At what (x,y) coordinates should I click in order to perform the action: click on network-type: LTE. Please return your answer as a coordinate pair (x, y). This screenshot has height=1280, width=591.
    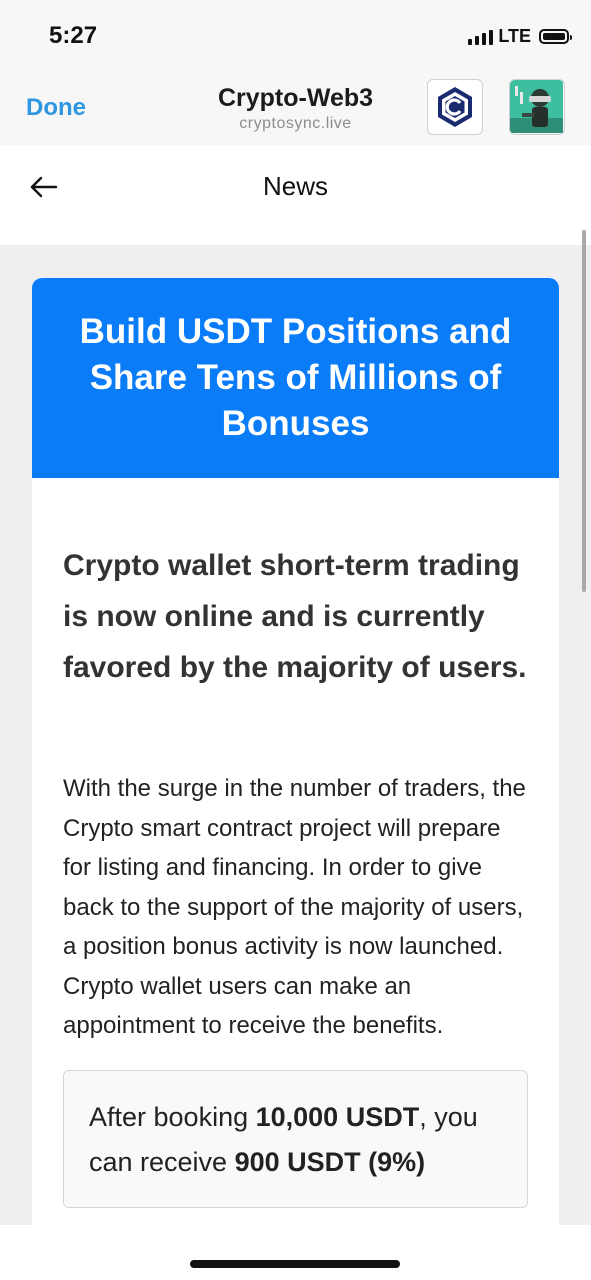
    Looking at the image, I should click on (514, 36).